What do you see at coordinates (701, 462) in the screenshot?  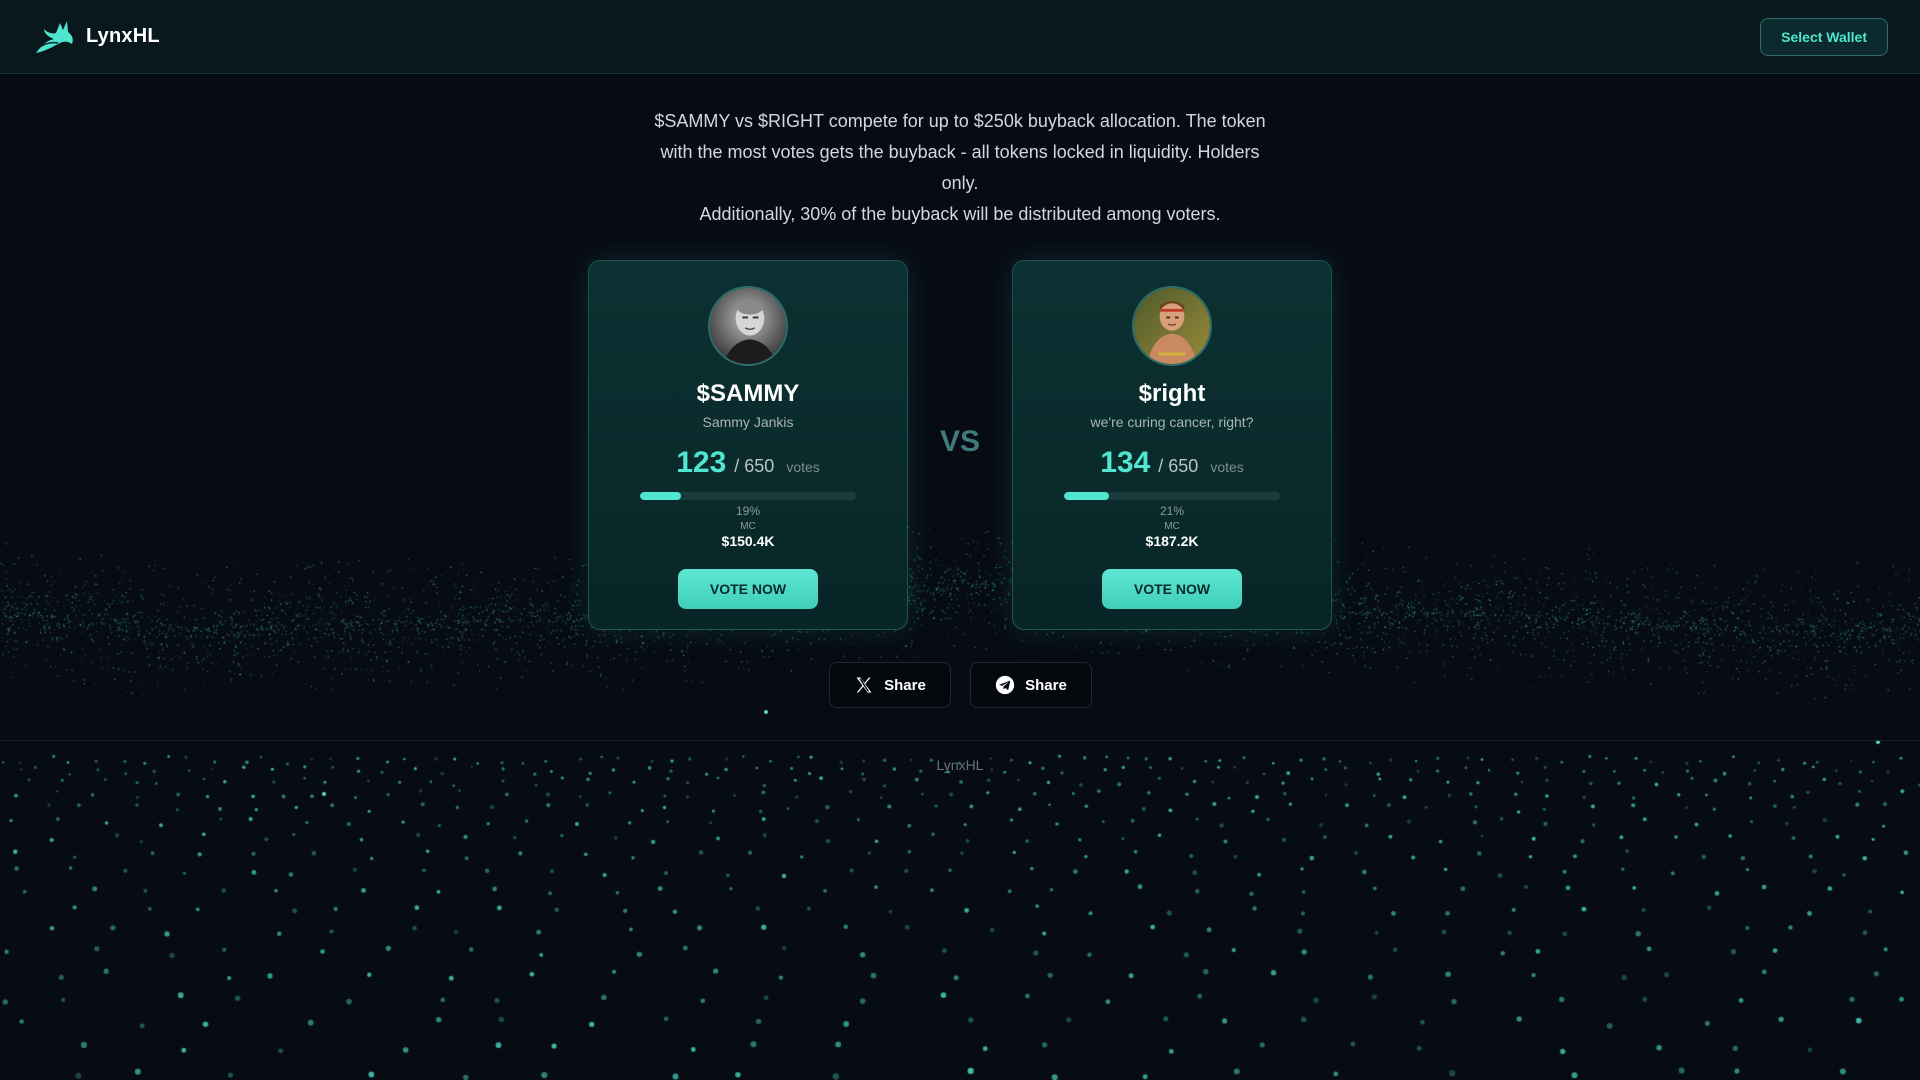 I see `votes-count: 123` at bounding box center [701, 462].